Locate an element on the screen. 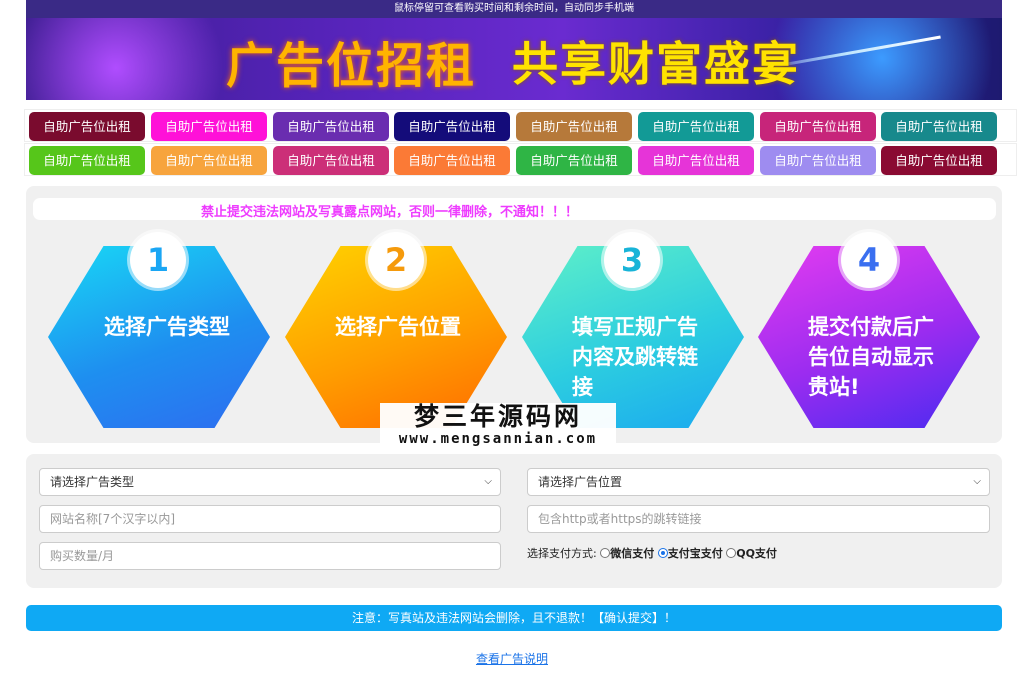 The height and width of the screenshot is (681, 1024). banner-title-left: 广告位招租 is located at coordinates (351, 66).